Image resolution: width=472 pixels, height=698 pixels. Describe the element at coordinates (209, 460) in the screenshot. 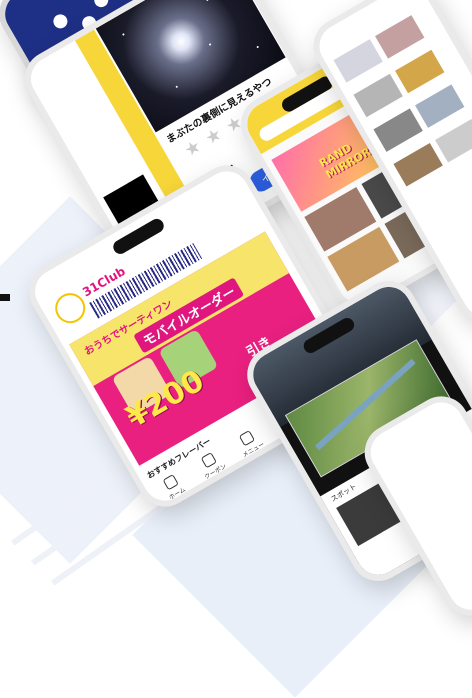

I see `coupon-icon` at that location.